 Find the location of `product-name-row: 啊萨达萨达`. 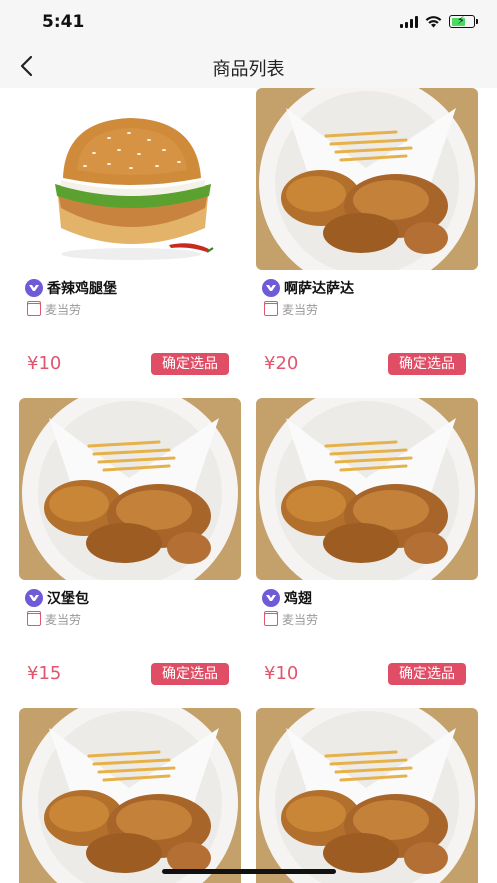

product-name-row: 啊萨达萨达 is located at coordinates (308, 288).